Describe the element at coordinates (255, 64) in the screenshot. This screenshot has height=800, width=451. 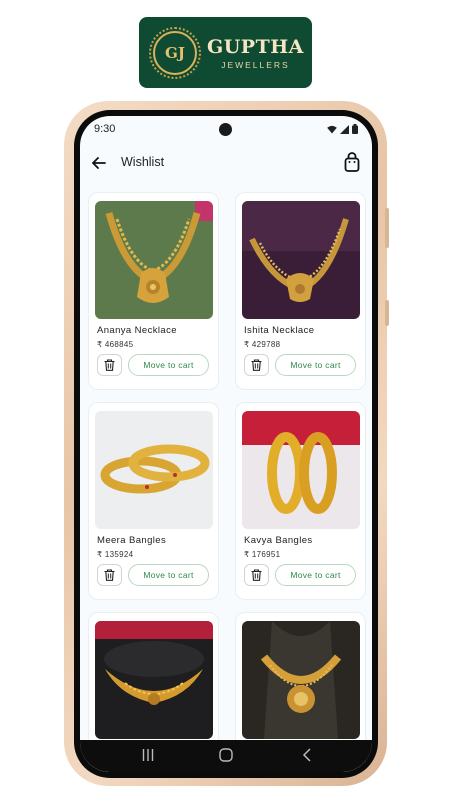
I see `brand-subtitle: JEWELLERS` at that location.